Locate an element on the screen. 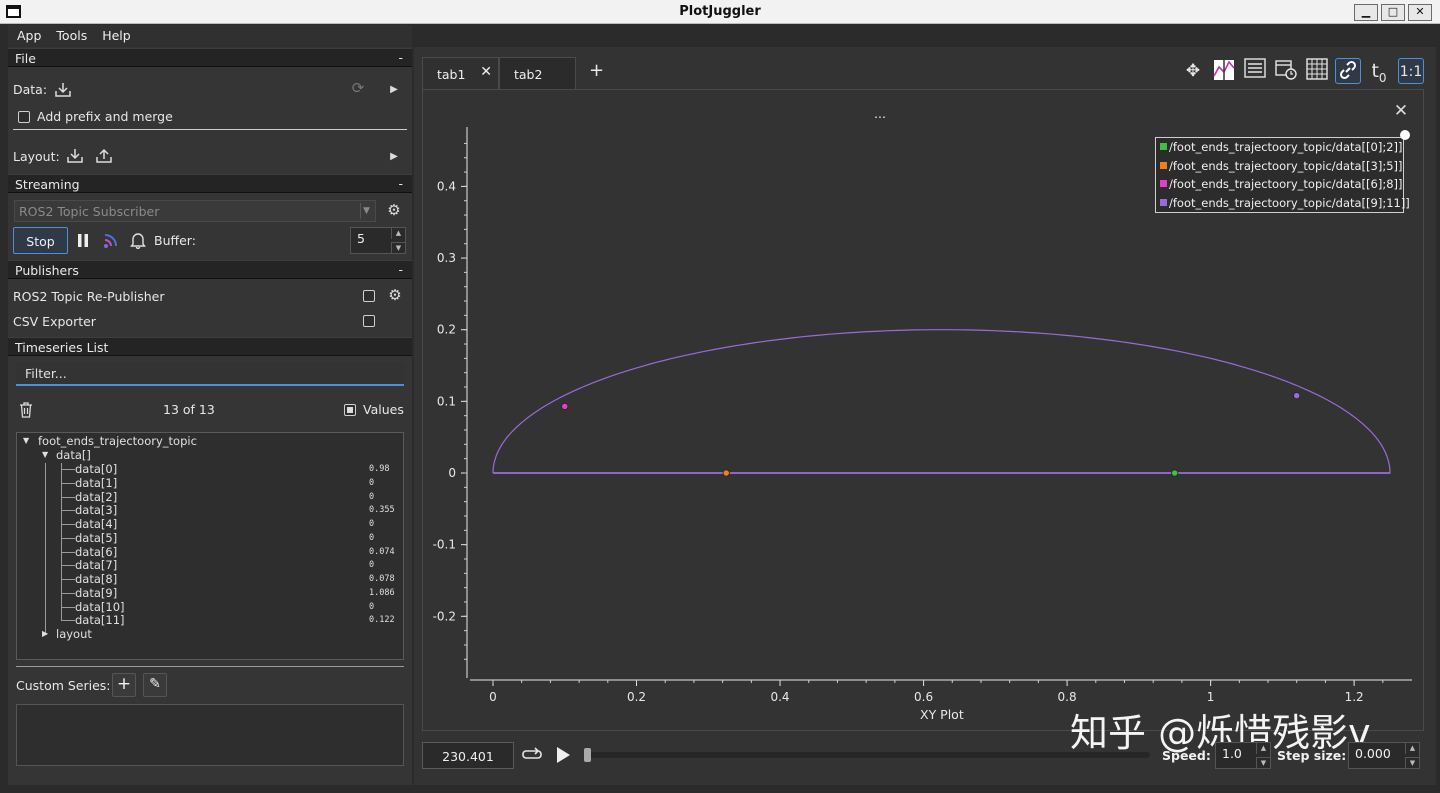  play-icon is located at coordinates (563, 756).